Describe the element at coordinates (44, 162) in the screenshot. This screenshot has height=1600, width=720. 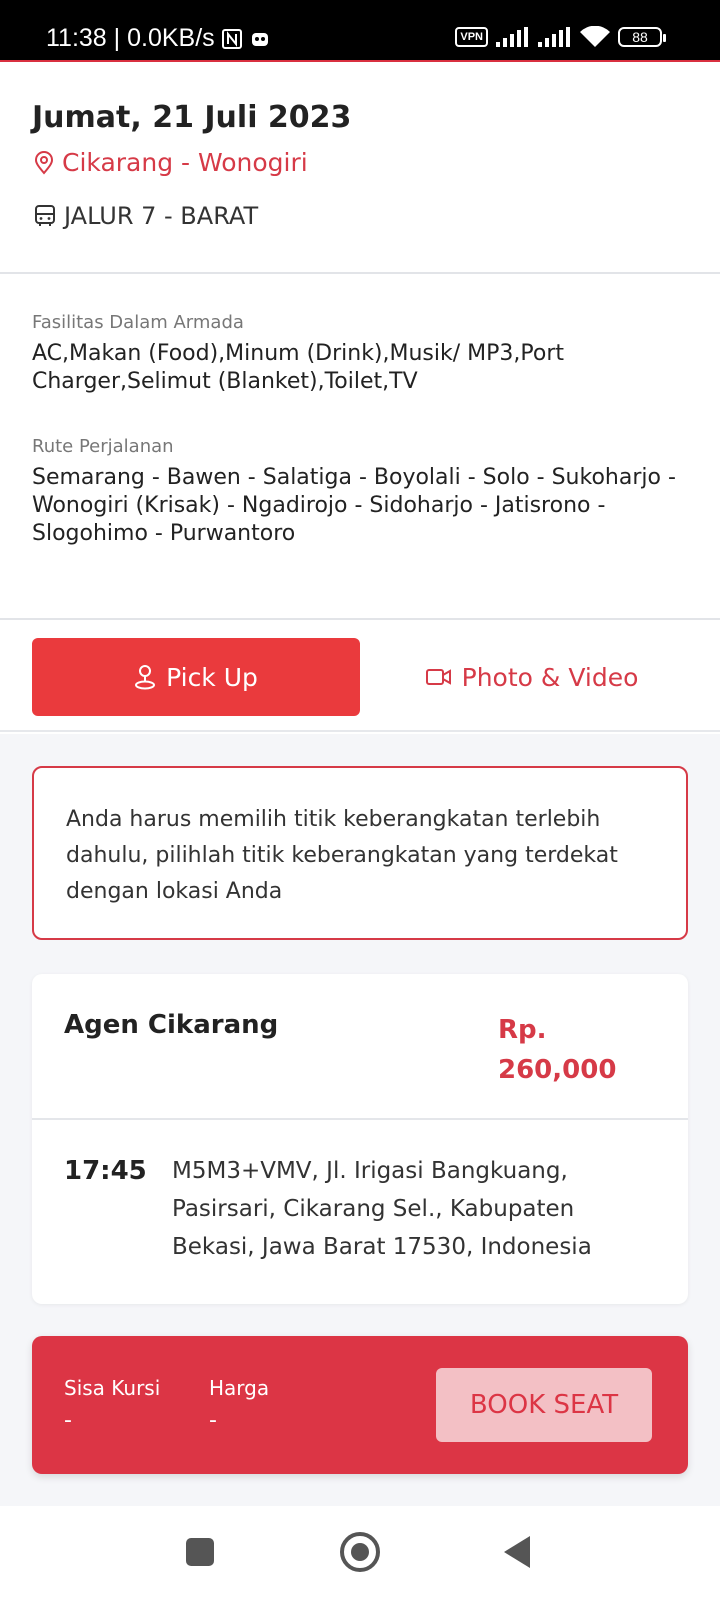
I see `location-pin-icon` at that location.